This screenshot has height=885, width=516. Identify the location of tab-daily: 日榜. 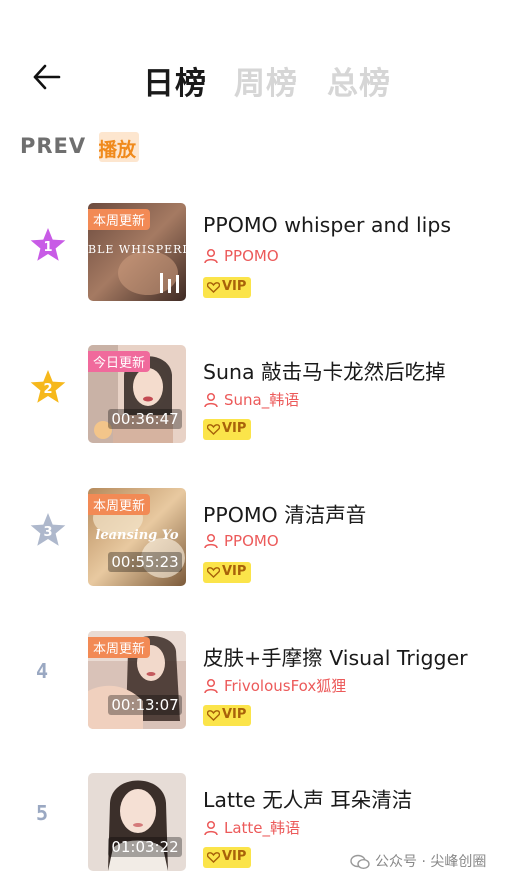
(175, 80).